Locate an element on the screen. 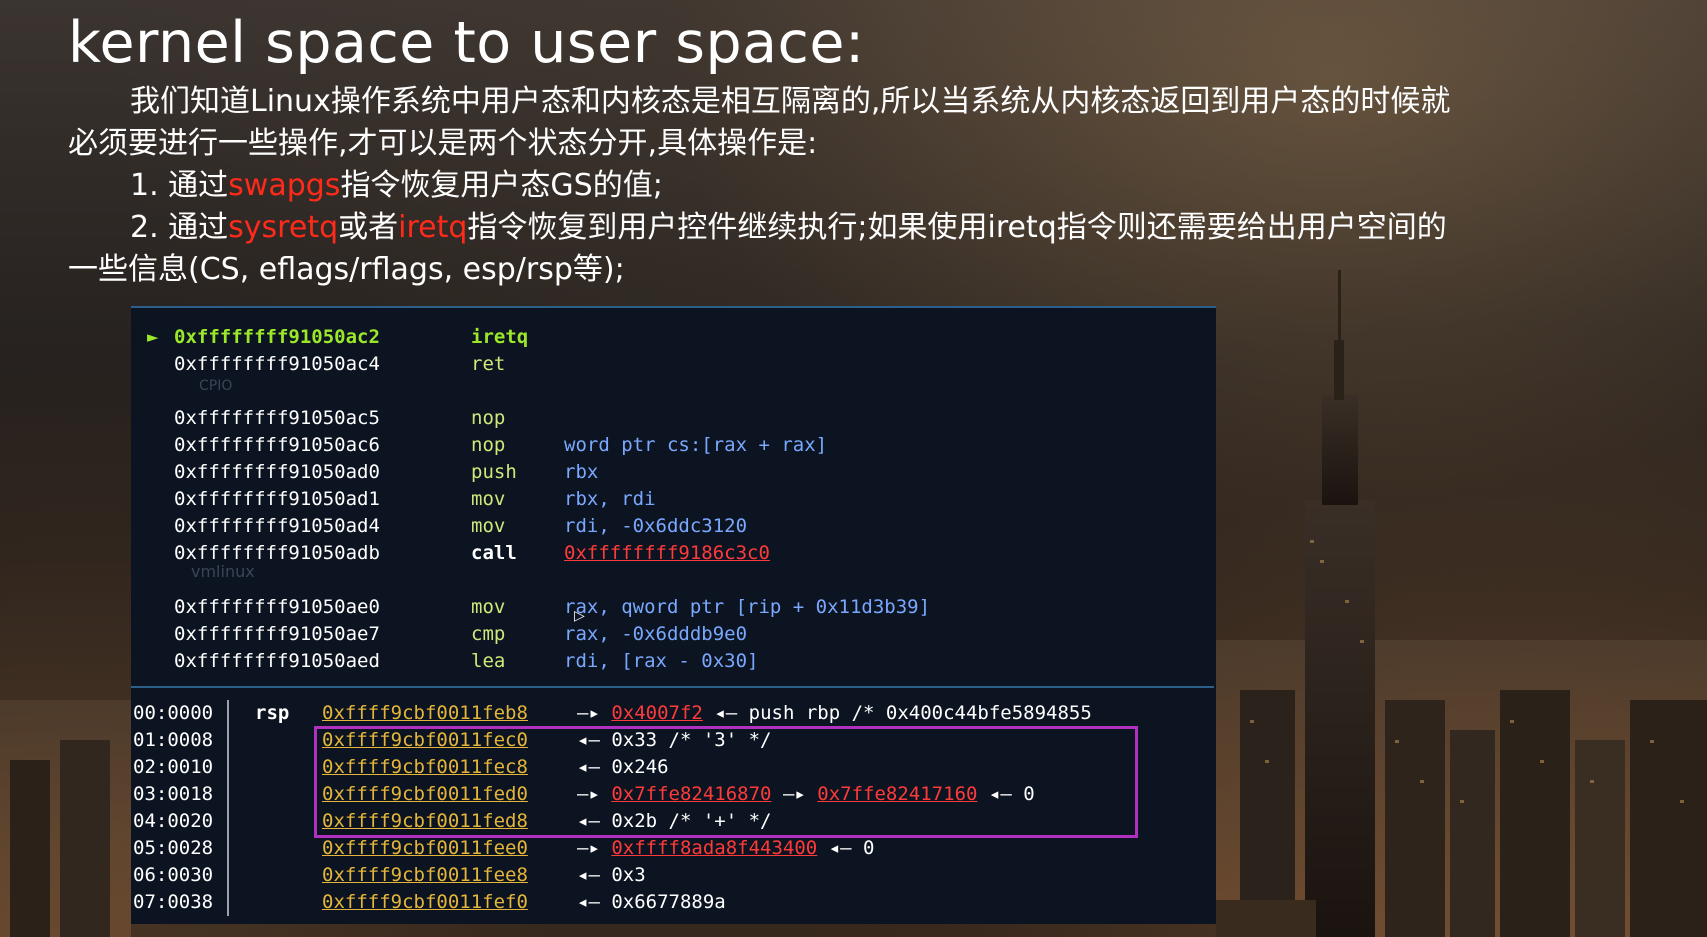 The height and width of the screenshot is (937, 1707). stack-offset: 01:0008 is located at coordinates (173, 740).